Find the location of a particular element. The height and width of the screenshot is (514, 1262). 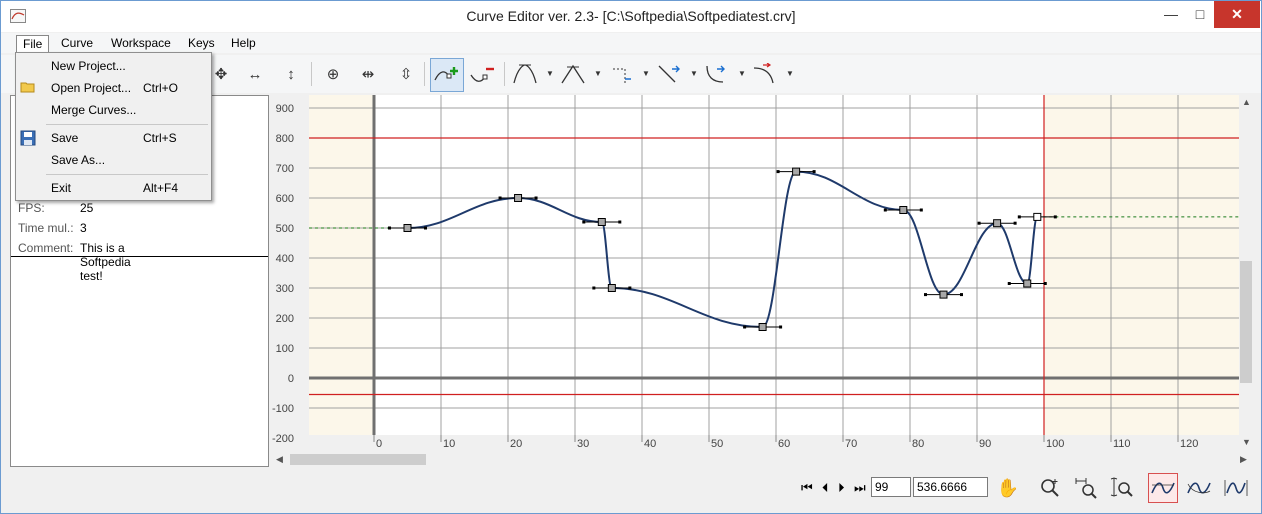

menu-keys: Keys is located at coordinates (201, 44).